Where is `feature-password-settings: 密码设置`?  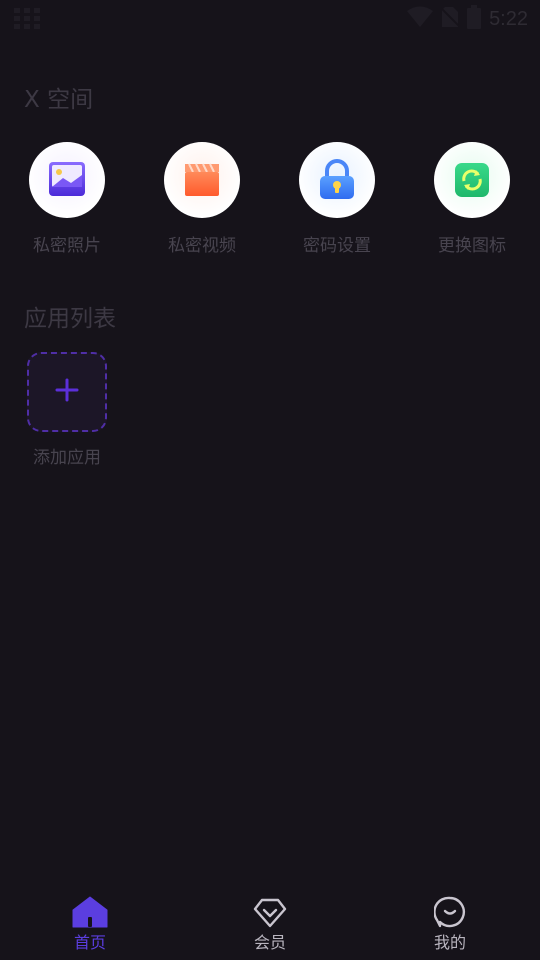
feature-password-settings: 密码设置 is located at coordinates (337, 199).